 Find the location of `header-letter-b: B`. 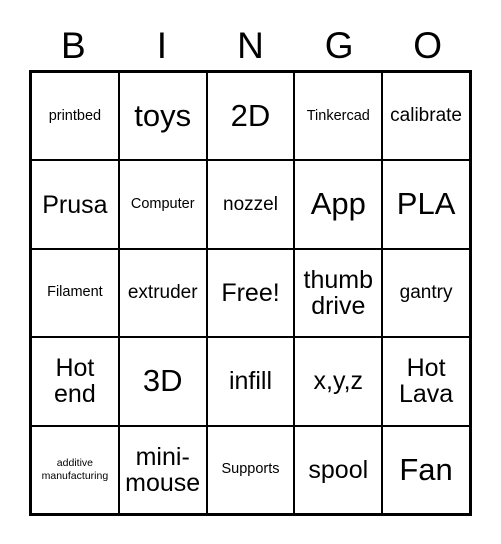

header-letter-b: B is located at coordinates (73, 45).